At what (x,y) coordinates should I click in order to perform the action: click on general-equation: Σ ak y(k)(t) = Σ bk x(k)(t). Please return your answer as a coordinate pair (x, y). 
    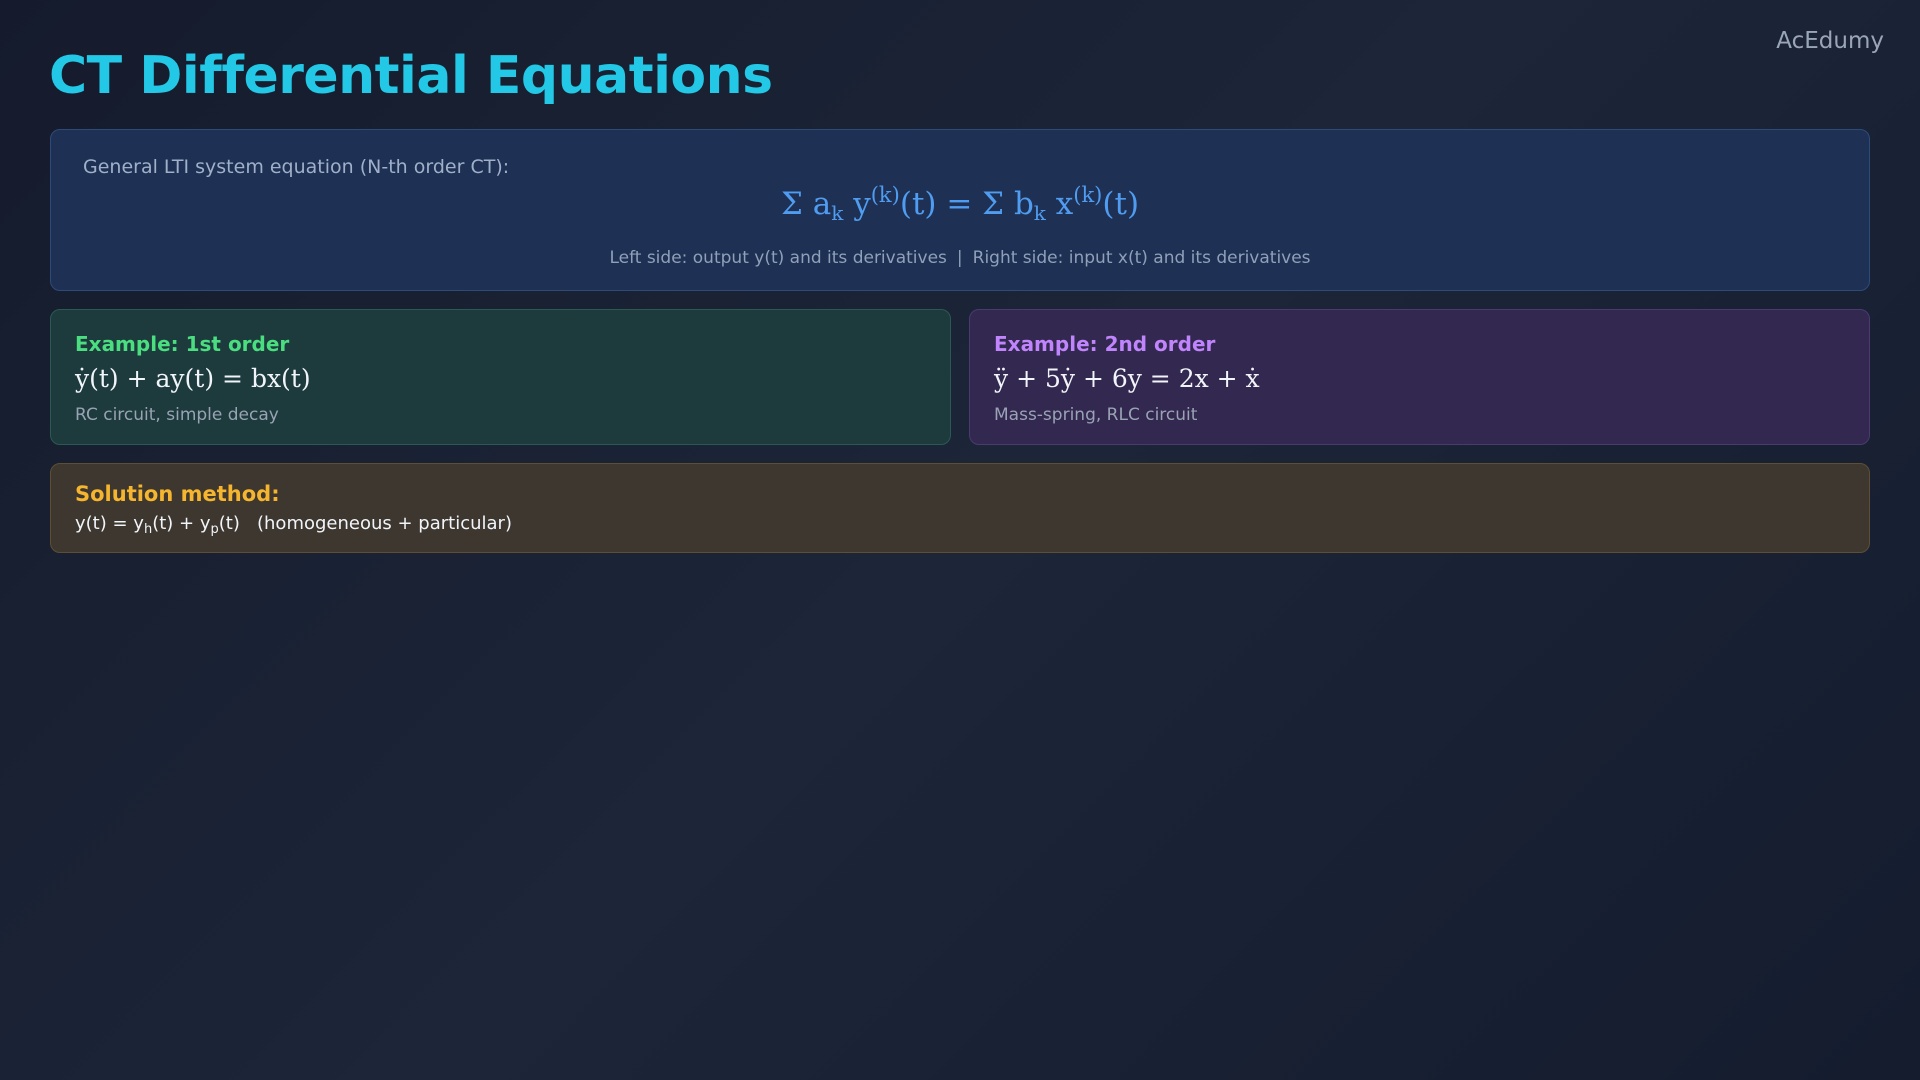
    Looking at the image, I should click on (960, 204).